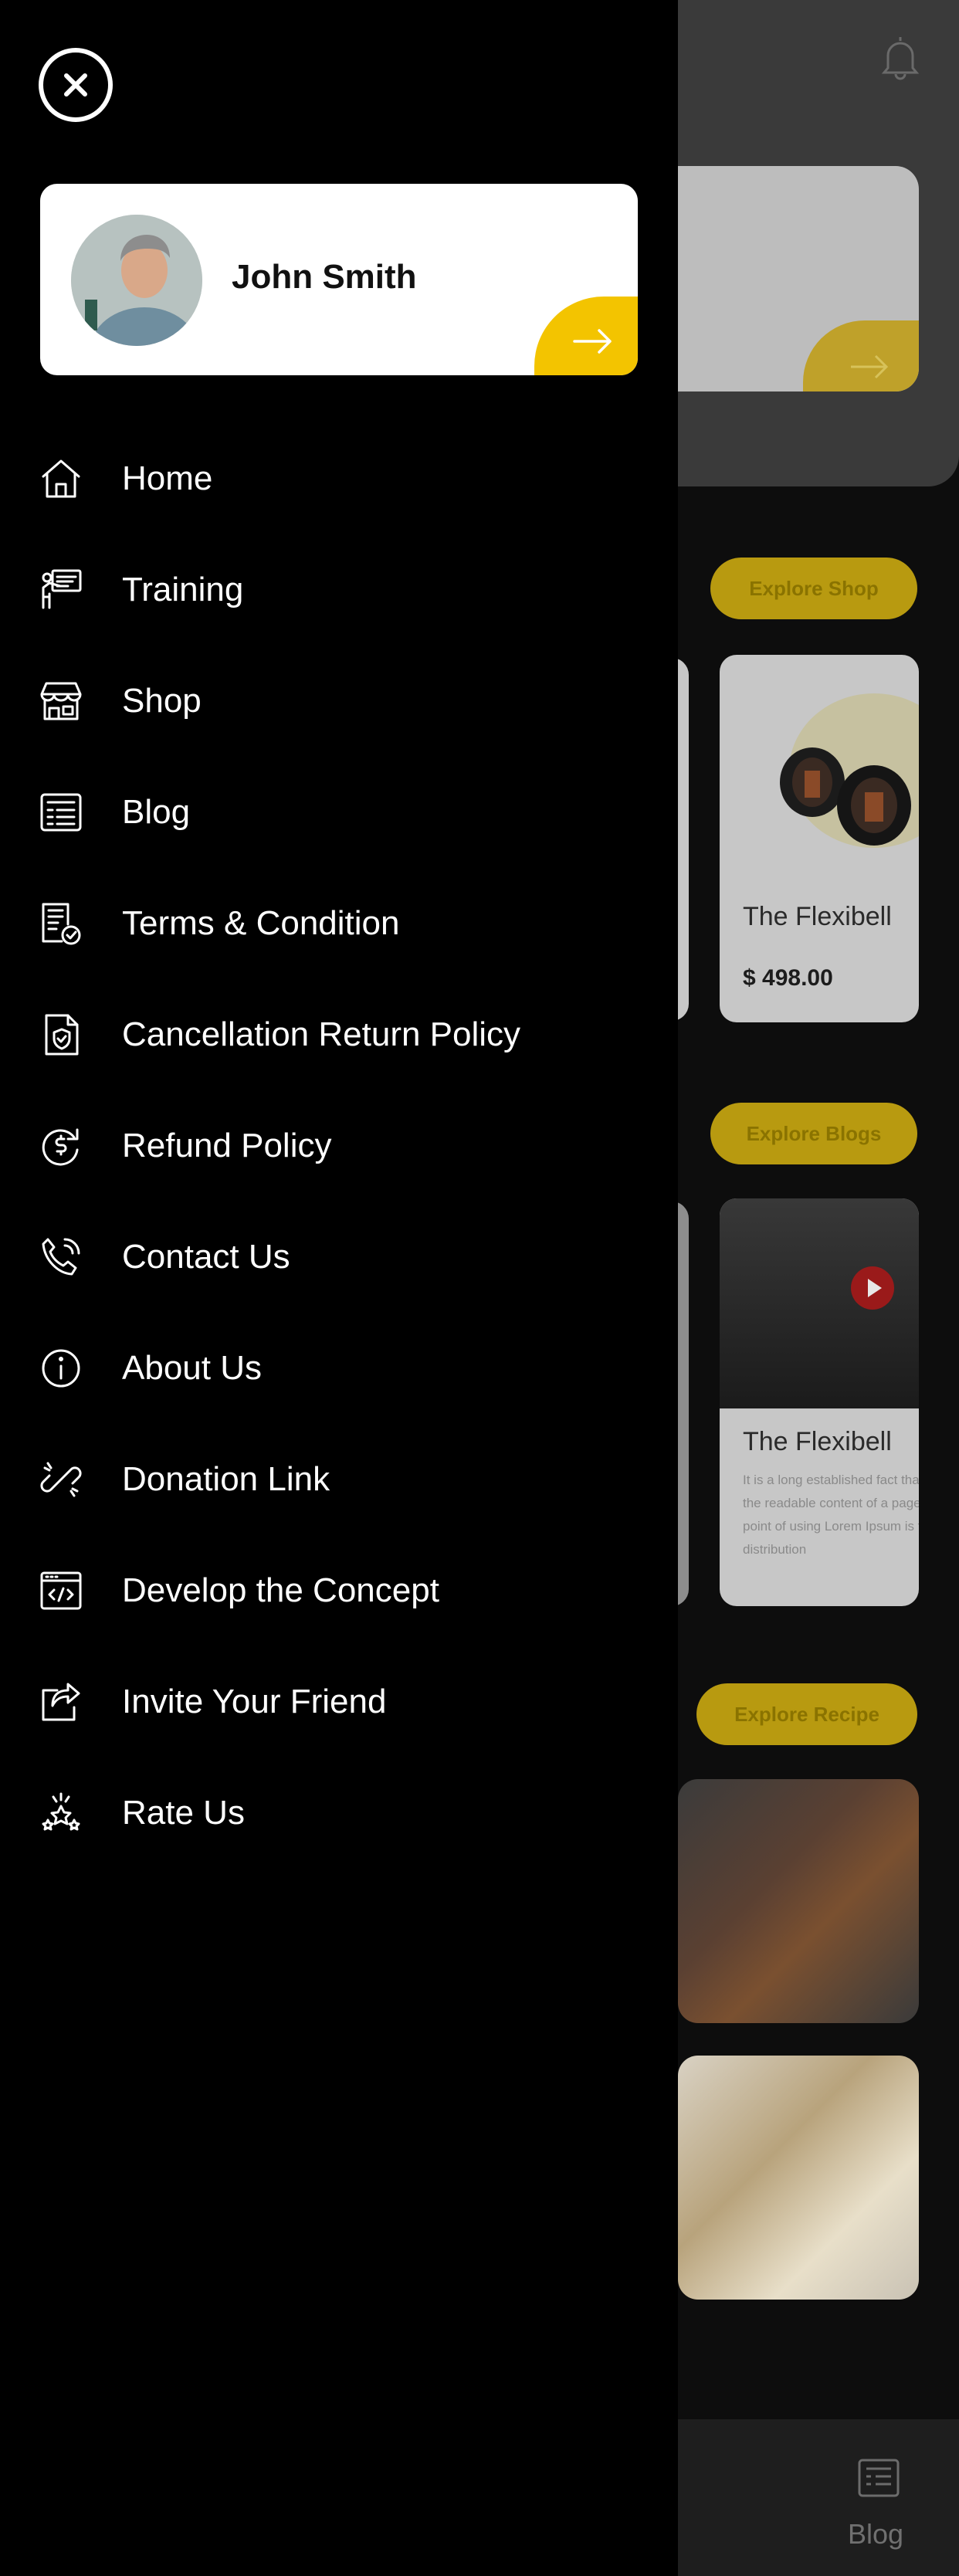 The height and width of the screenshot is (2576, 959). Describe the element at coordinates (162, 701) in the screenshot. I see `menu-item-label: Shop` at that location.